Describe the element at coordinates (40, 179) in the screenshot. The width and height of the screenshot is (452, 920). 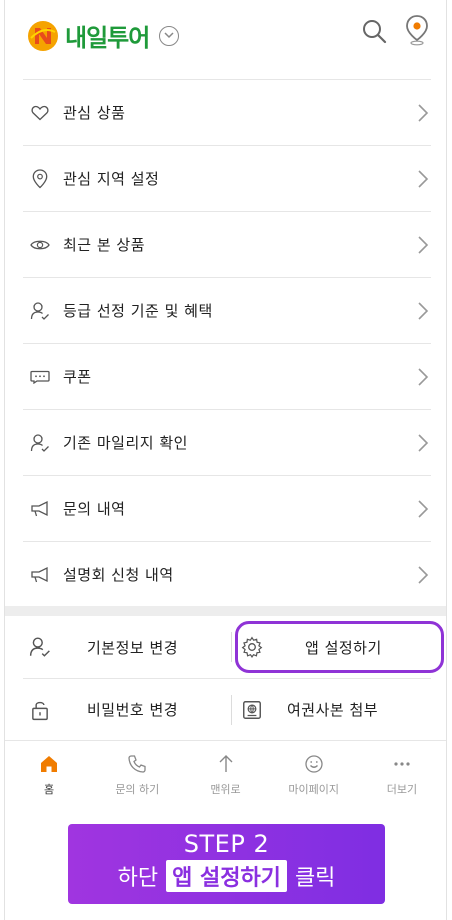
I see `location-icon` at that location.